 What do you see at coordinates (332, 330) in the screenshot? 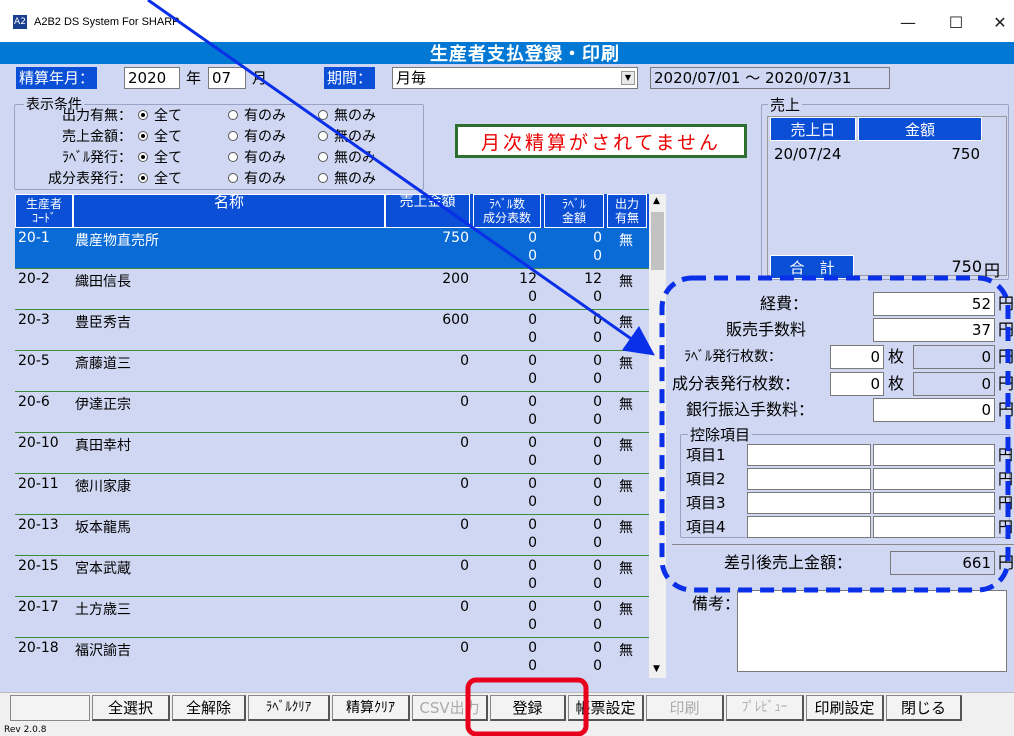
I see `table-row: 20-3 豊臣秀吉 600 0 0 0 0 無` at bounding box center [332, 330].